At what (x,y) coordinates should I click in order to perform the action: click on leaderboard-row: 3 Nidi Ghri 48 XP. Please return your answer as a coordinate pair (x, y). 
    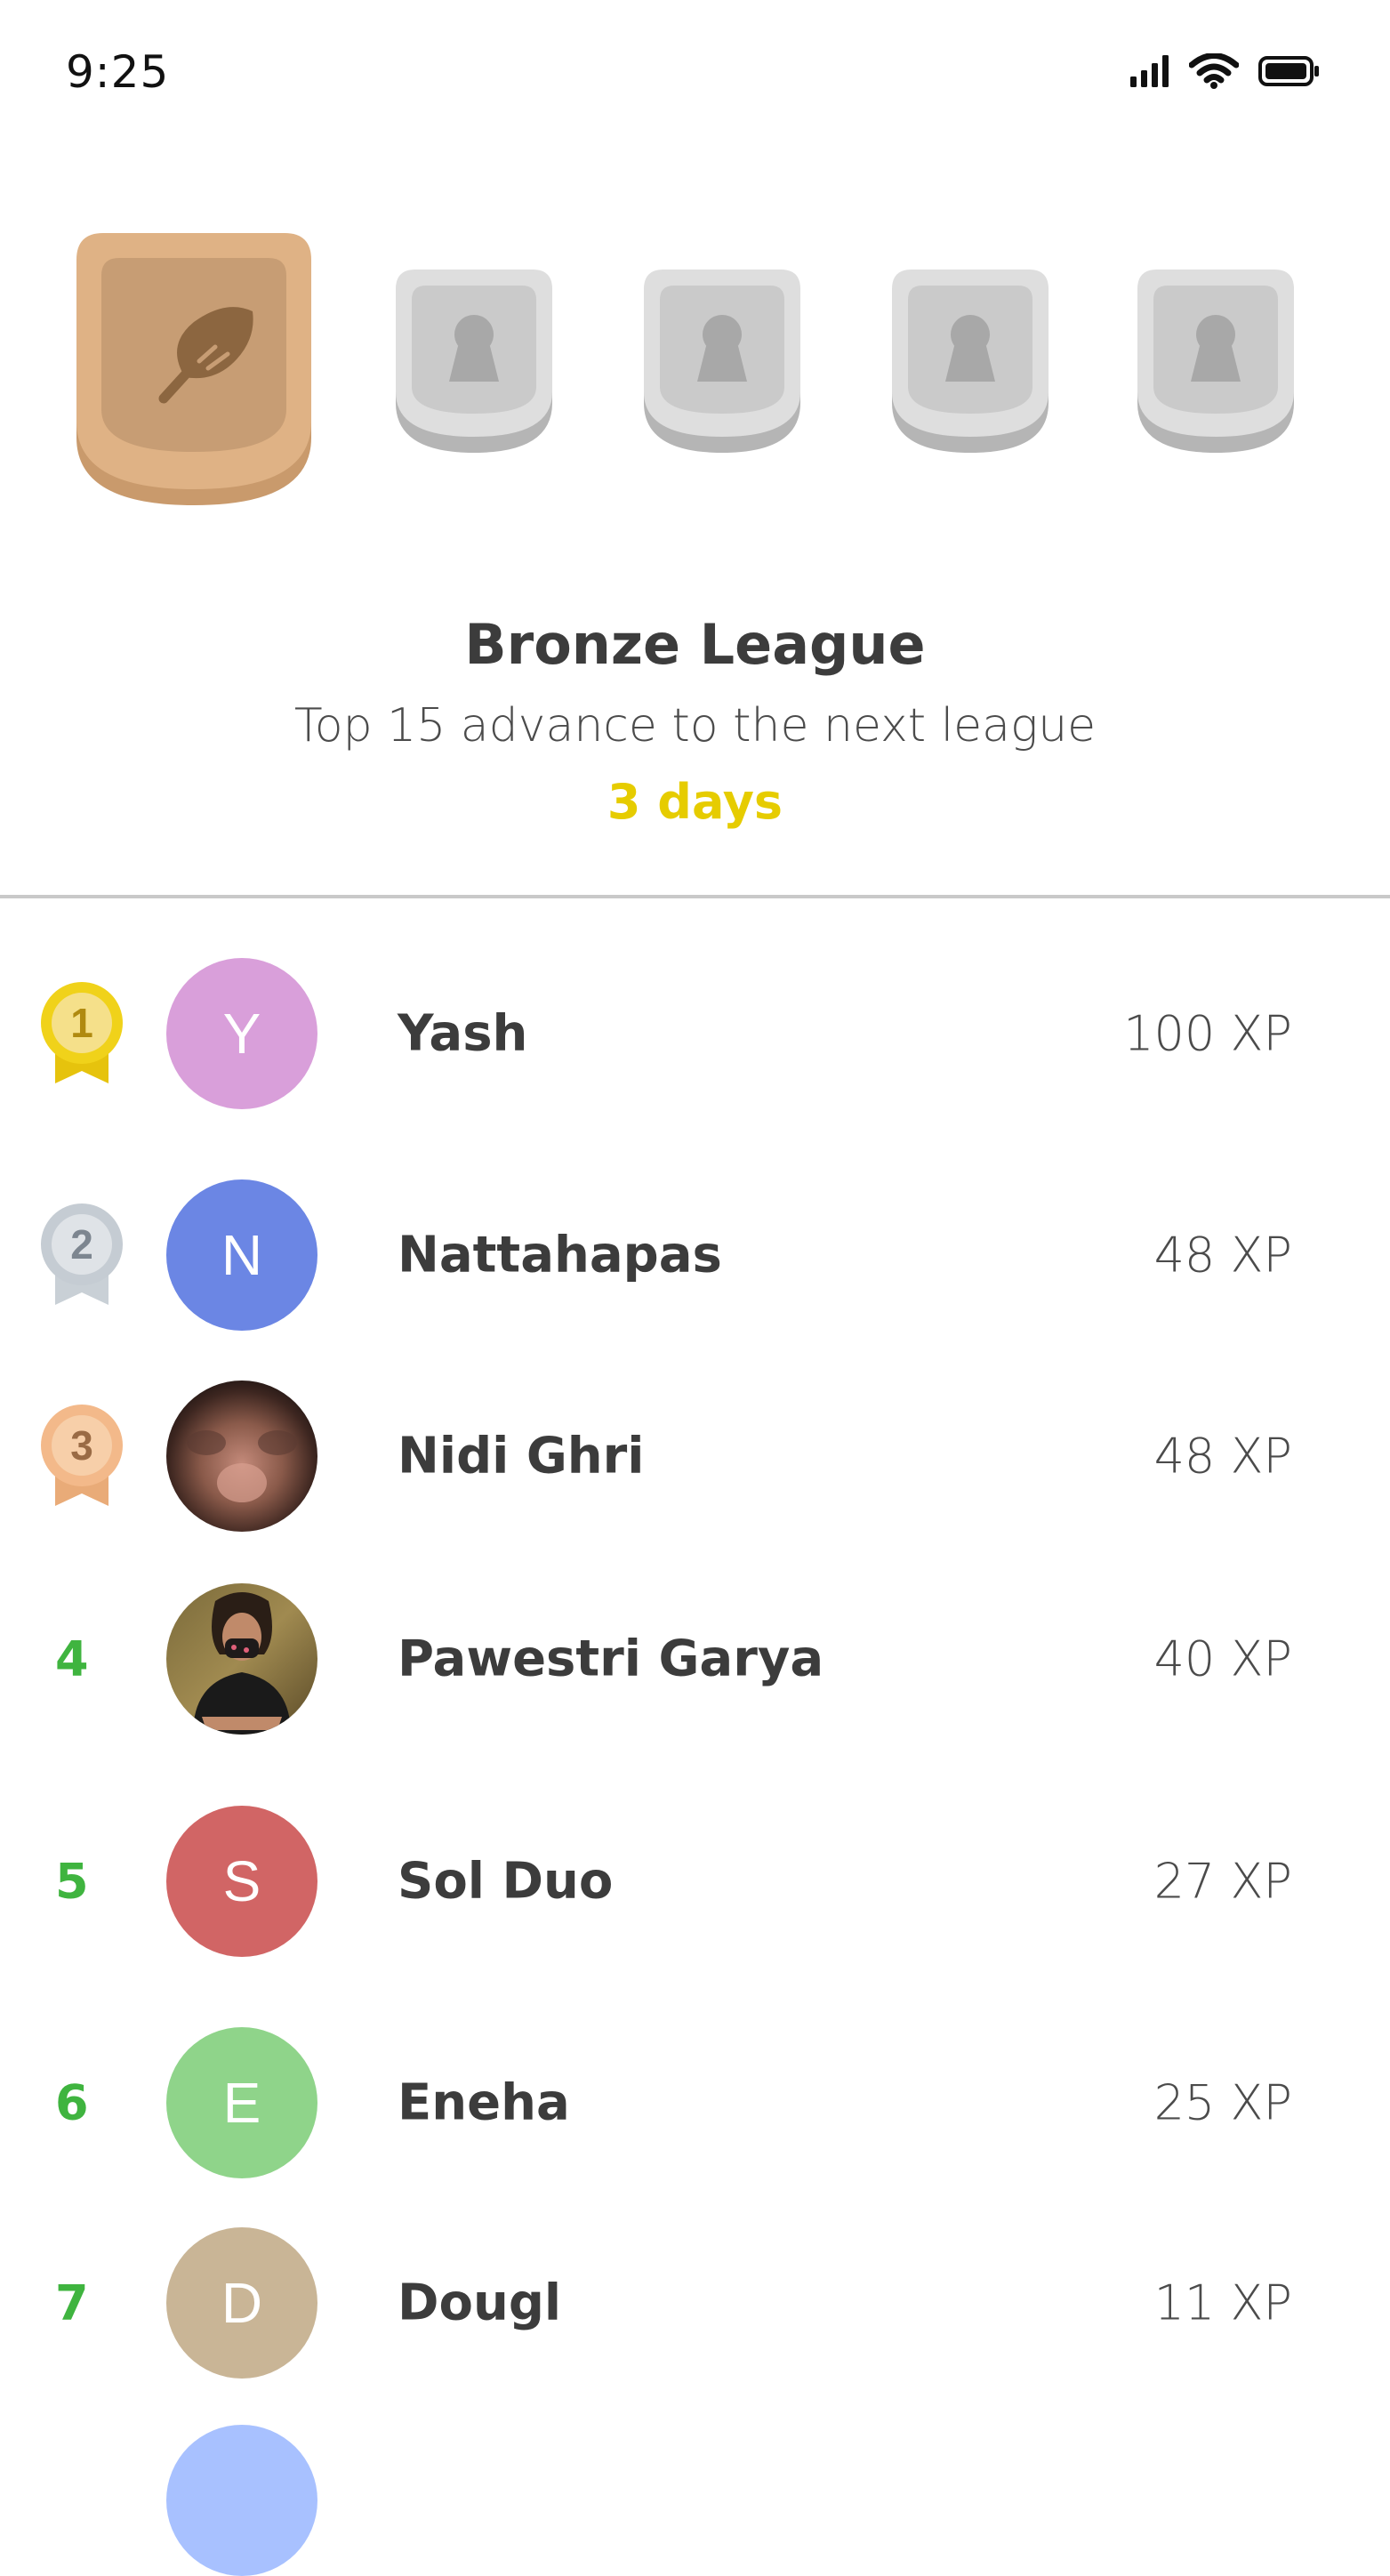
    Looking at the image, I should click on (695, 1456).